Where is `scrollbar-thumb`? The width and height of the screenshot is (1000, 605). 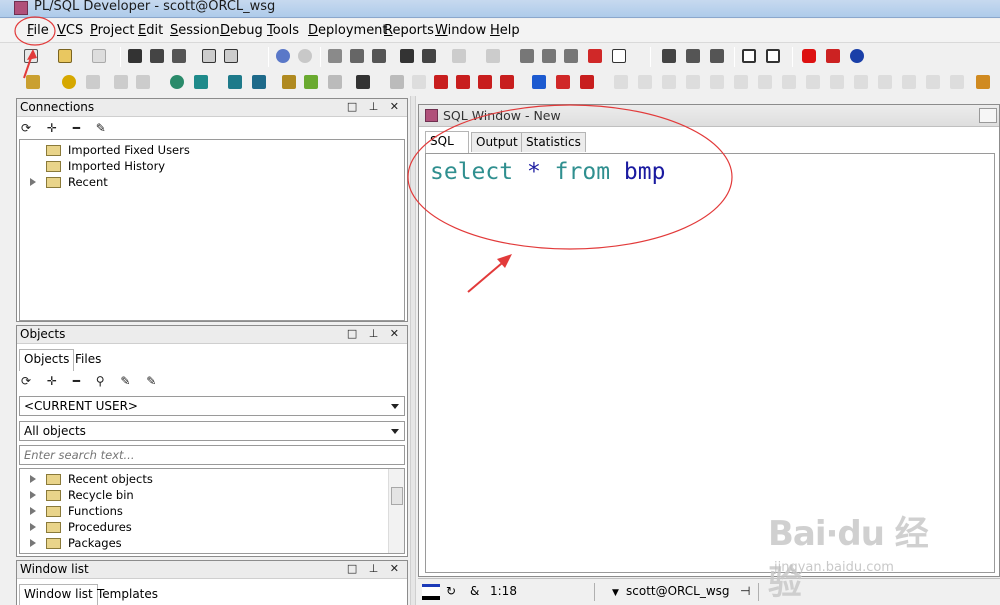
scrollbar-thumb is located at coordinates (397, 496).